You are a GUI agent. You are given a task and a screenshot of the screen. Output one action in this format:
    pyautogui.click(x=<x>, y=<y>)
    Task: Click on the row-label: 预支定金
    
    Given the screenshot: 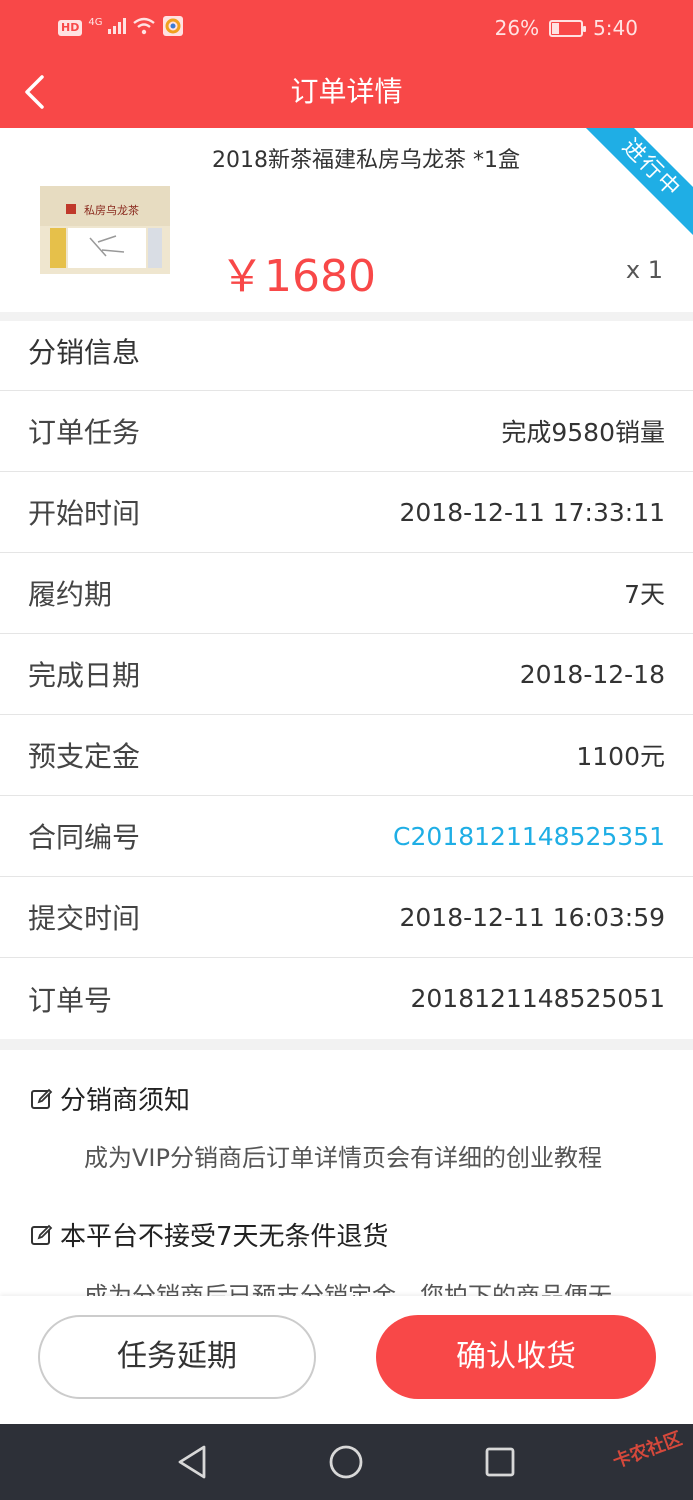 What is the action you would take?
    pyautogui.click(x=84, y=756)
    